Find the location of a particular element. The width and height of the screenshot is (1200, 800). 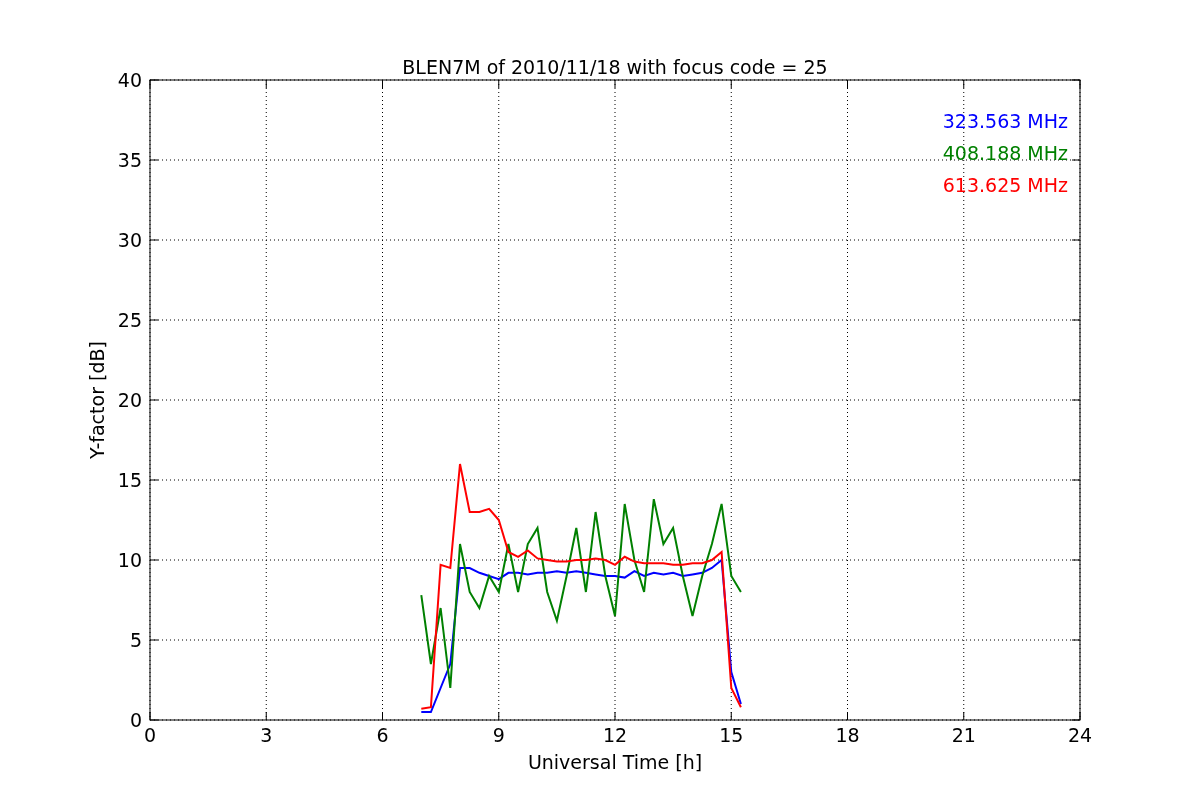

tick-label: 3 is located at coordinates (266, 735).